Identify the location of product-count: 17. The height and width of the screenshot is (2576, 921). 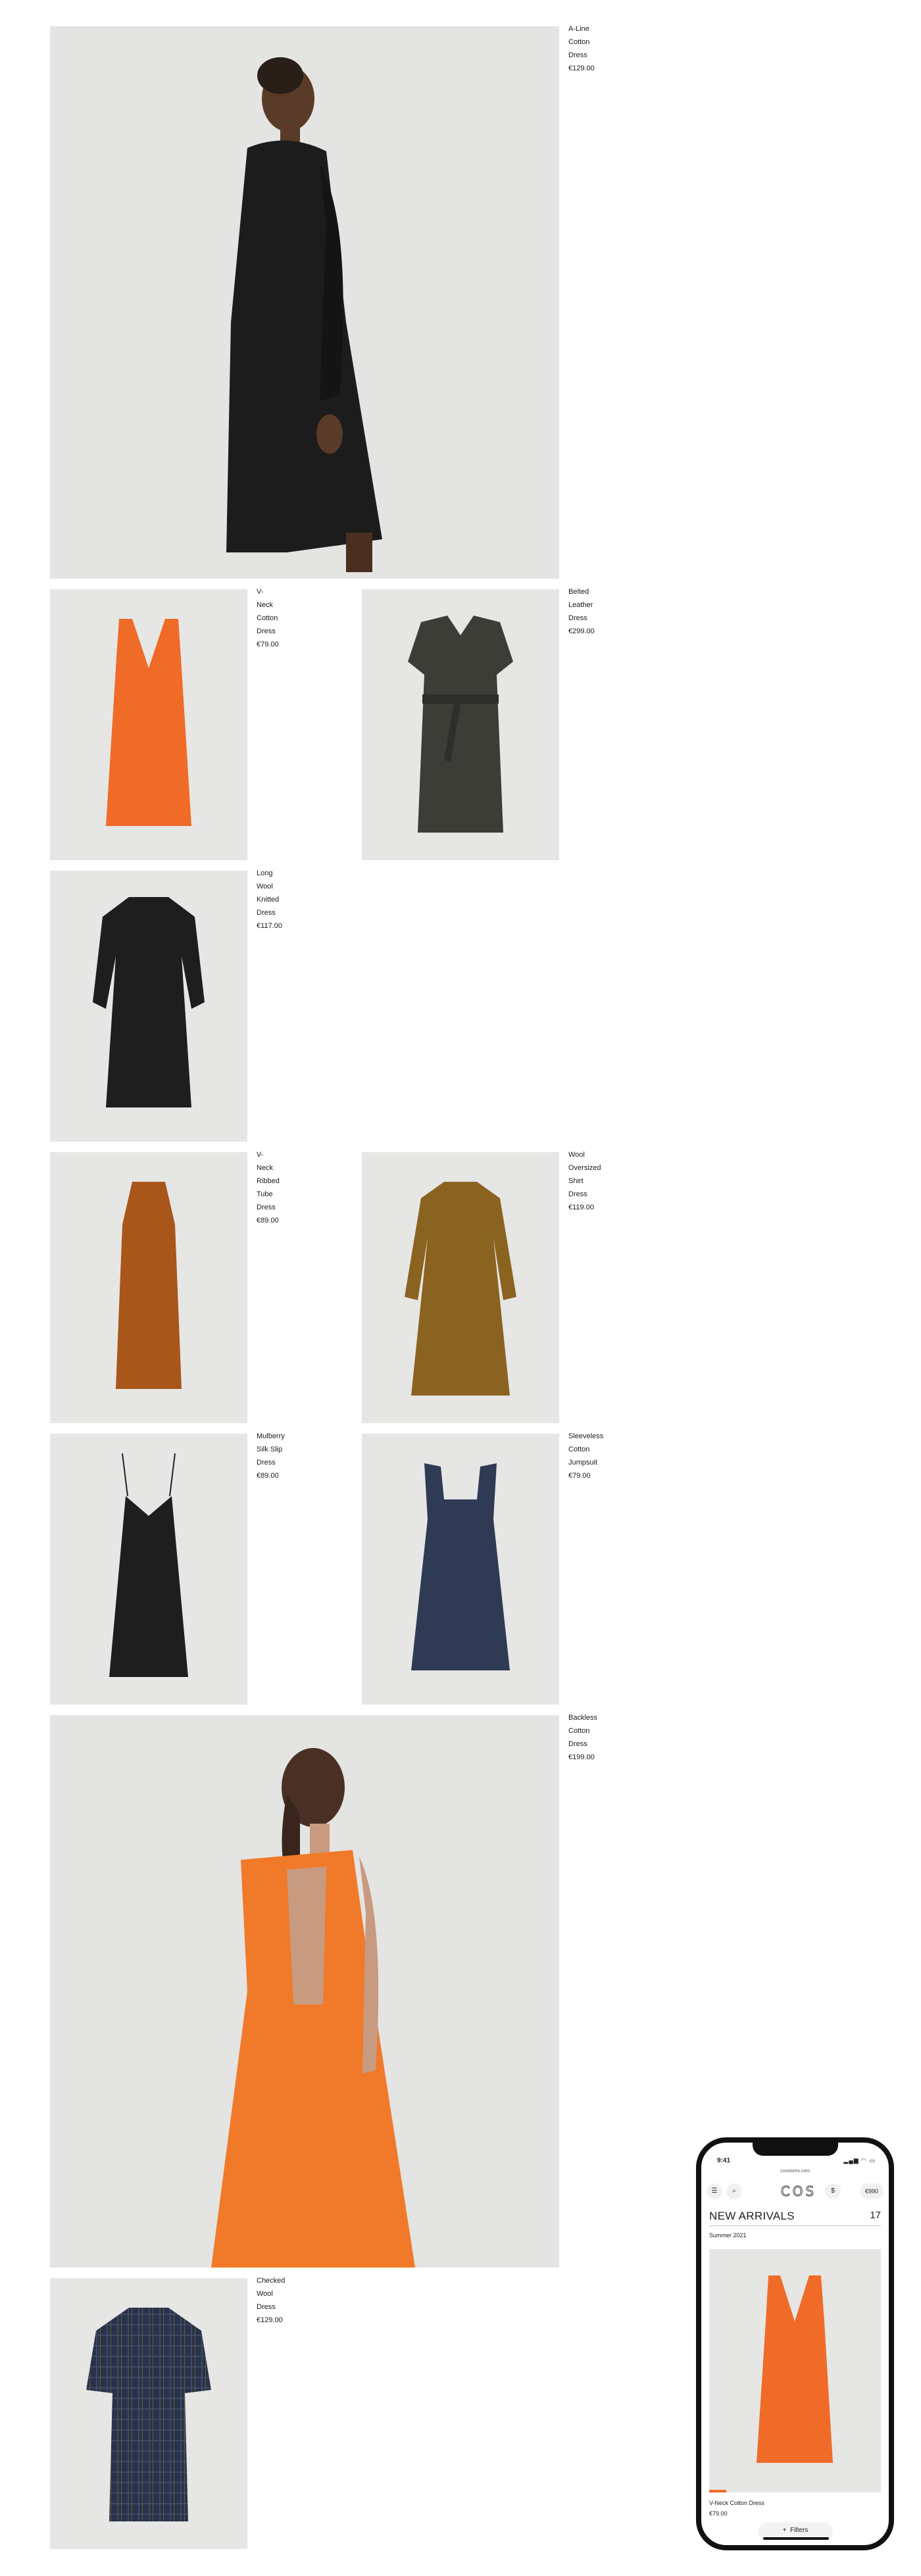
(875, 2215).